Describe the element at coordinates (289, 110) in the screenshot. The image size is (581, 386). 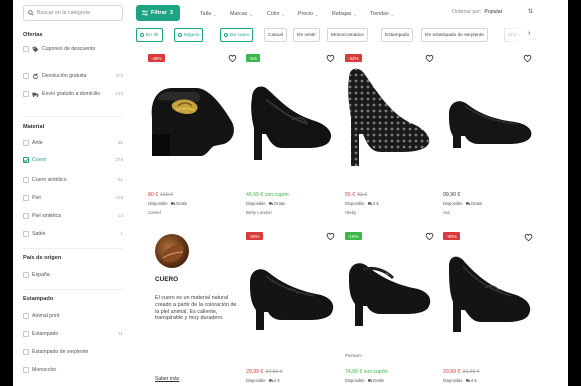
I see `product-image: -5%` at that location.